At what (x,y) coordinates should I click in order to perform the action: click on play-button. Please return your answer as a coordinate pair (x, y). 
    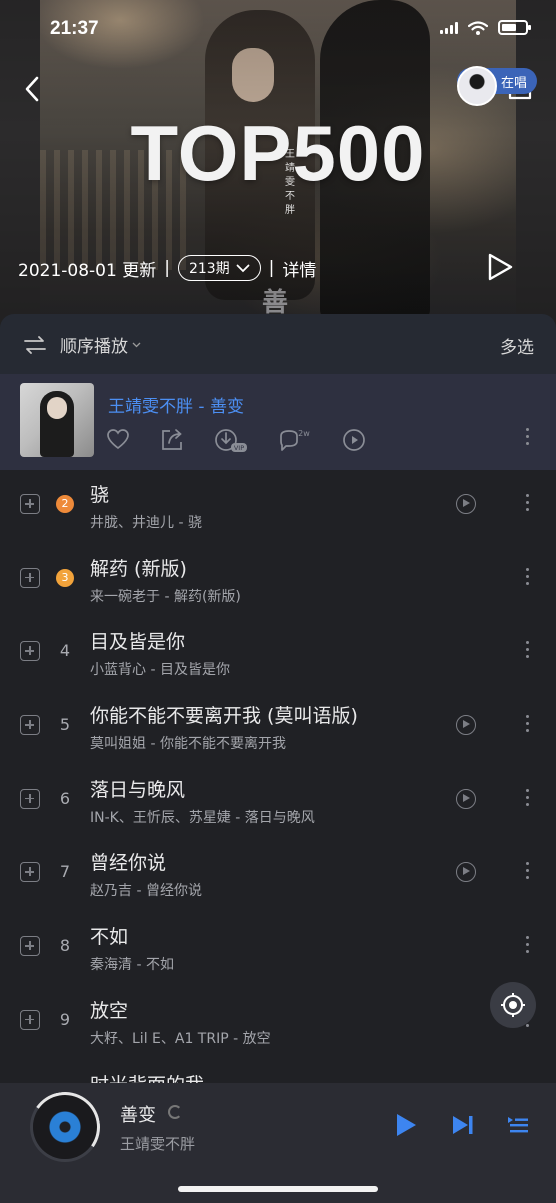
    Looking at the image, I should click on (406, 1125).